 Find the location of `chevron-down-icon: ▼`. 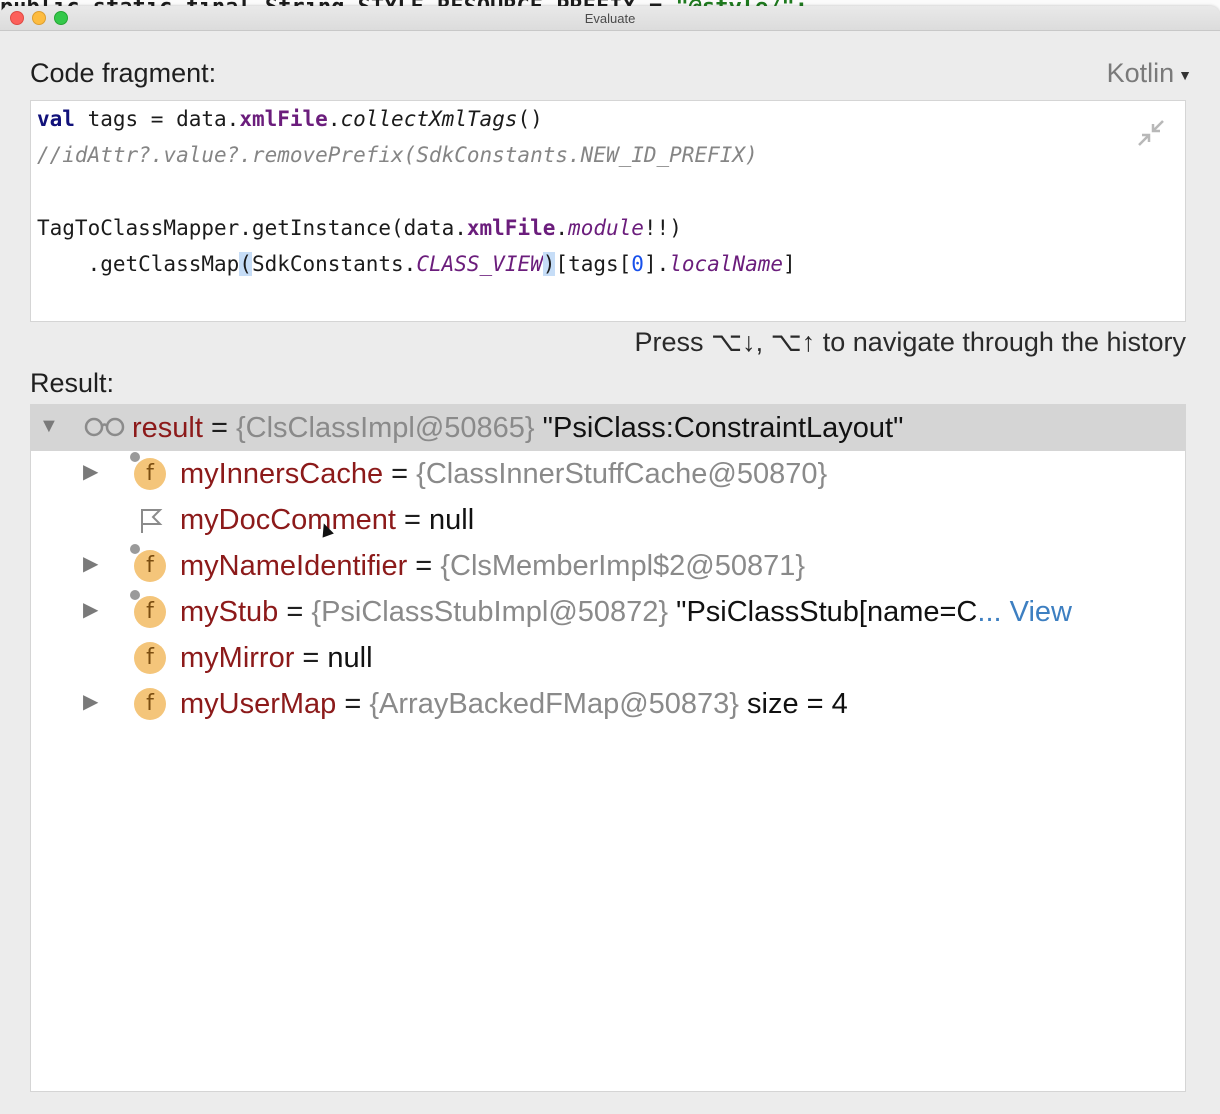

chevron-down-icon: ▼ is located at coordinates (1185, 74).